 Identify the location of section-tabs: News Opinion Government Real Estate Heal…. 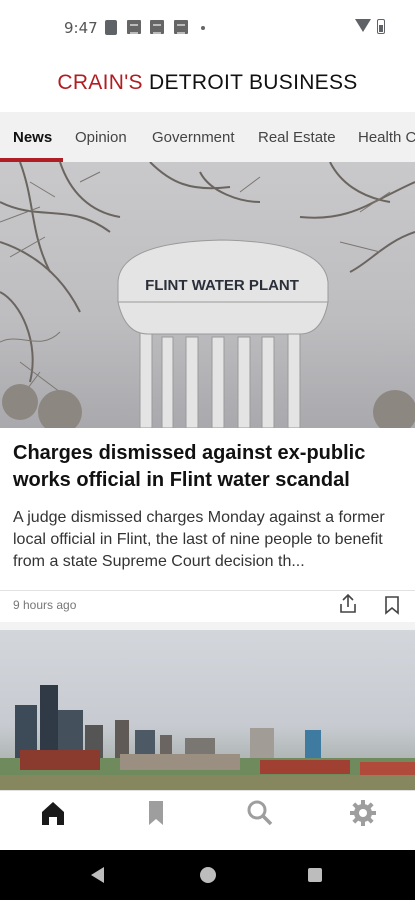
(207, 137).